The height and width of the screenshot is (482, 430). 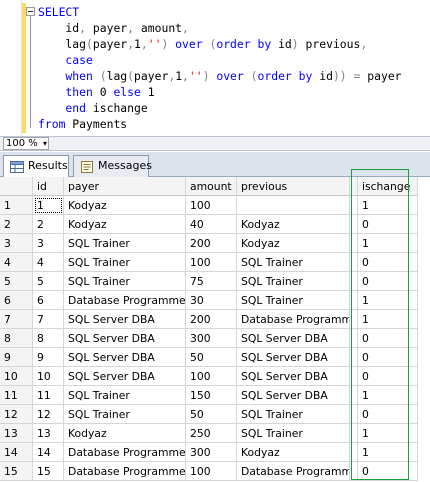 I want to click on row-number: 10, so click(x=16, y=376).